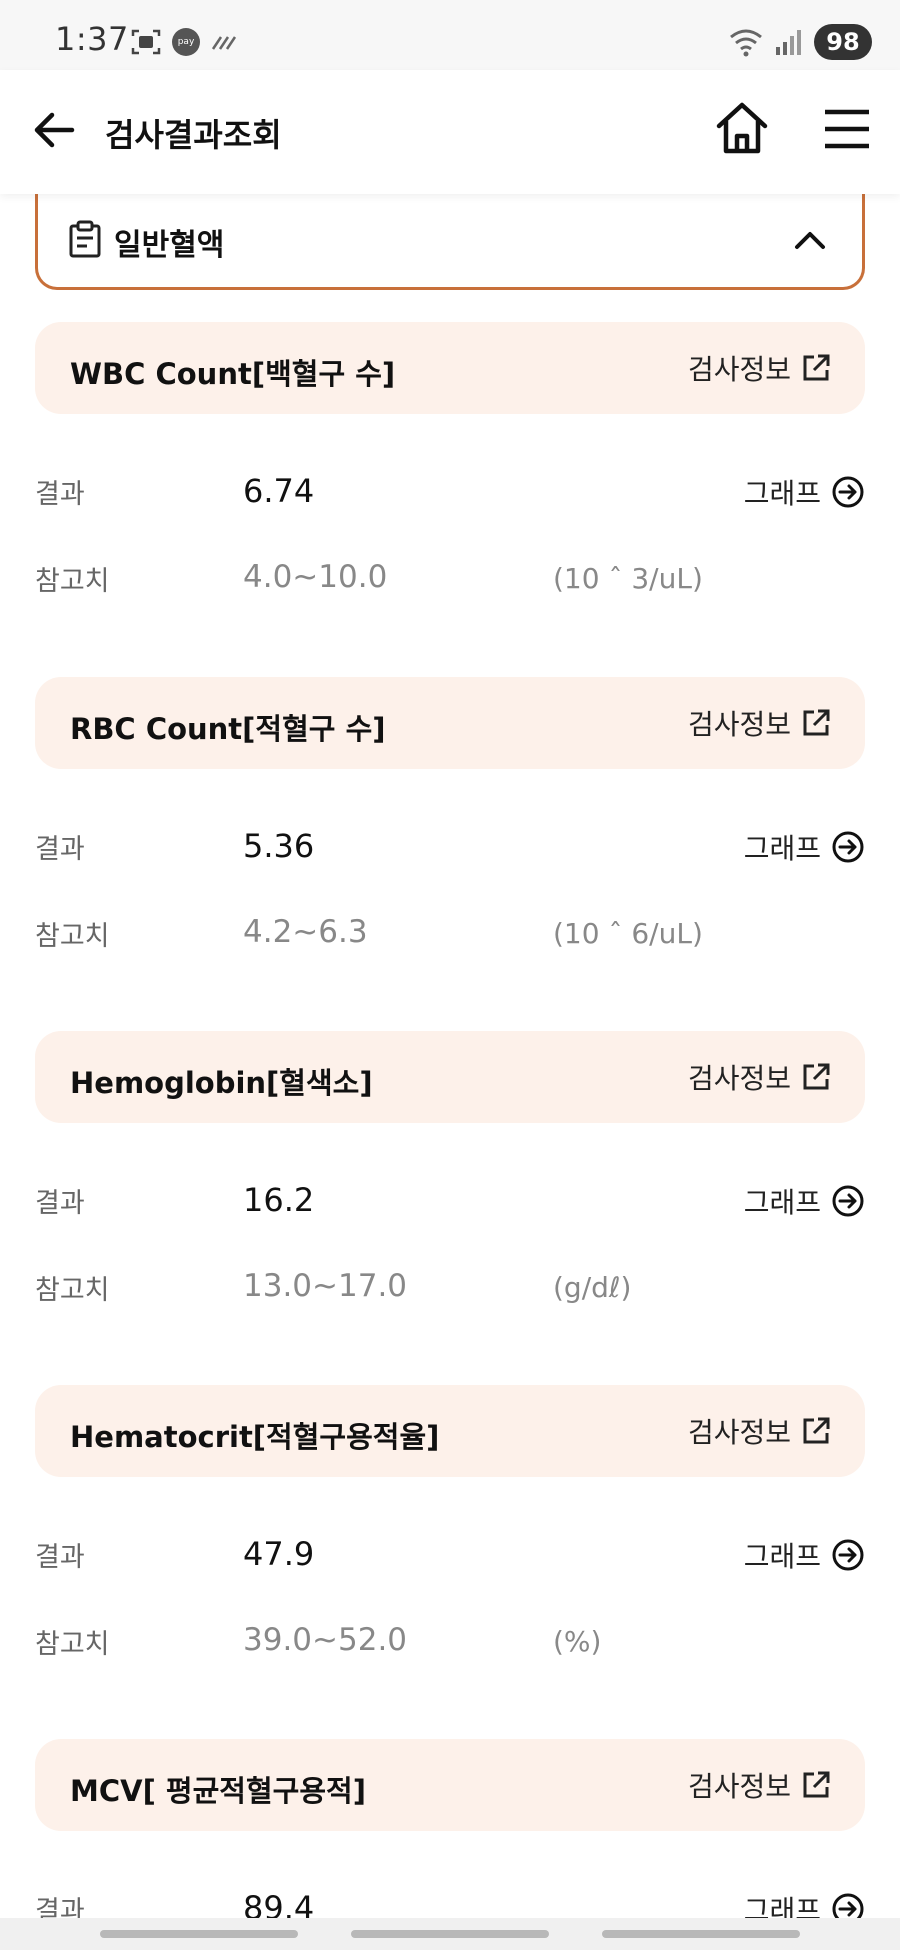  I want to click on home-button, so click(742, 128).